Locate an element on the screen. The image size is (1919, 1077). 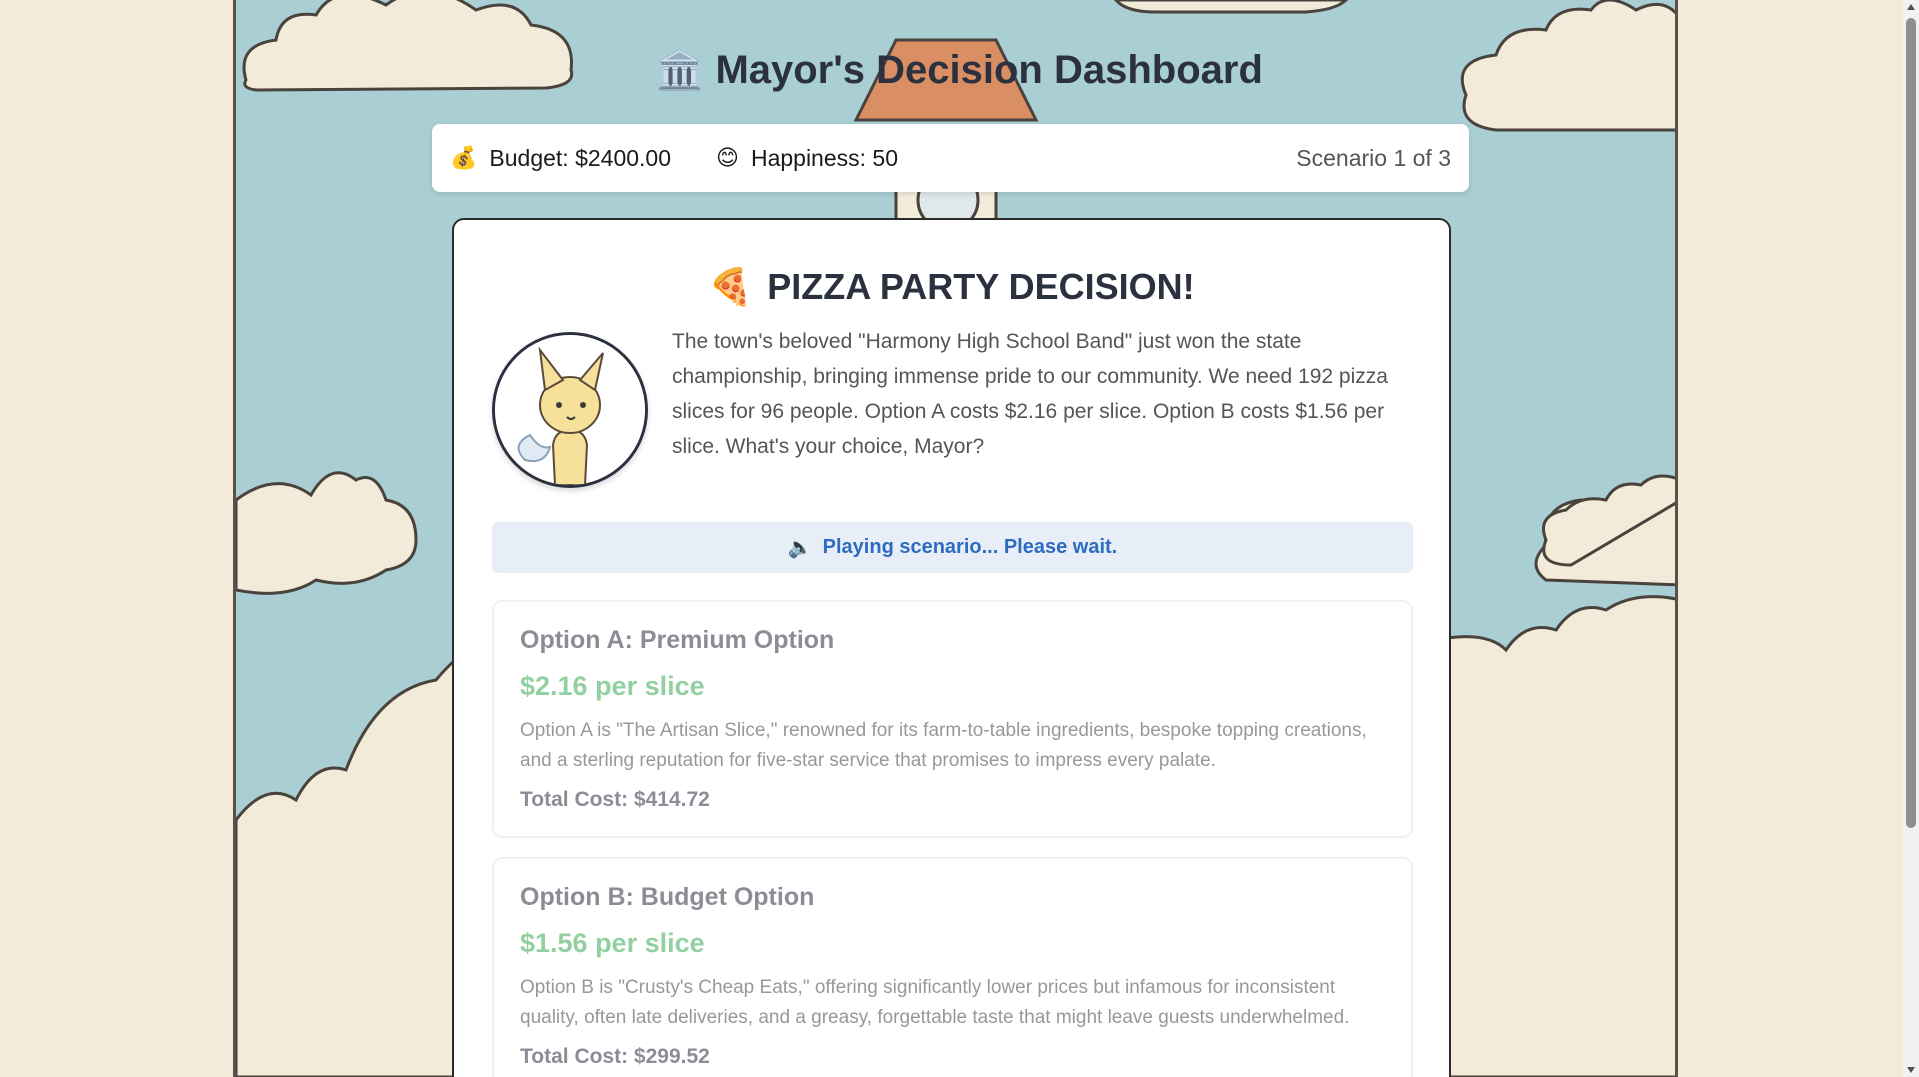
scenario-counter: Scenario 1 of 3 is located at coordinates (1373, 157).